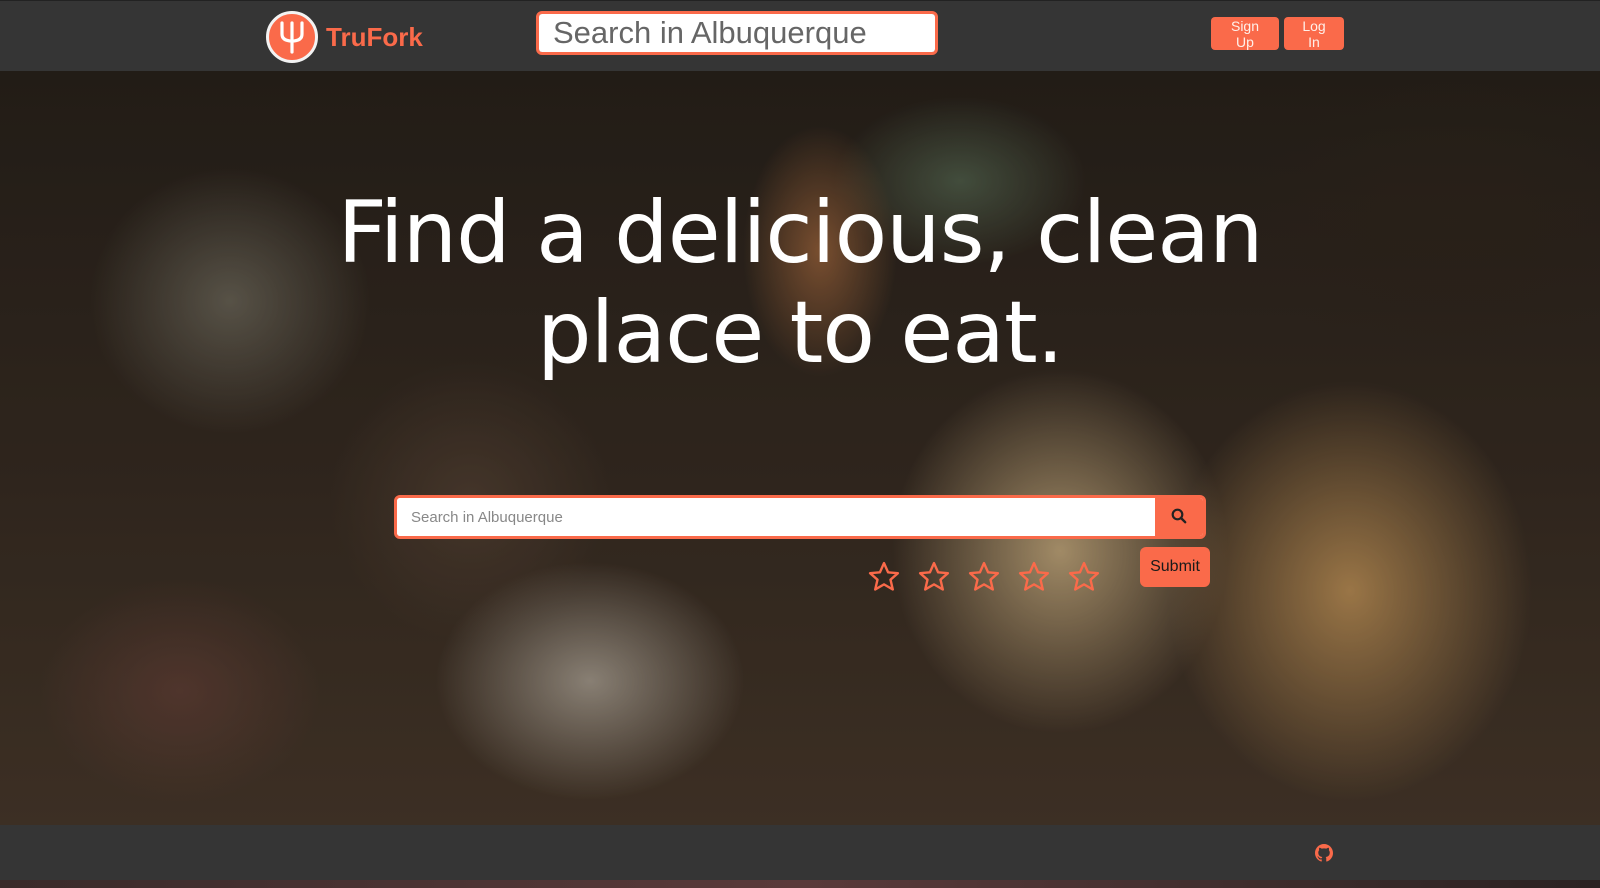 The image size is (1600, 888). What do you see at coordinates (800, 233) in the screenshot?
I see `hero-headline-line1: Find a delicious, clean` at bounding box center [800, 233].